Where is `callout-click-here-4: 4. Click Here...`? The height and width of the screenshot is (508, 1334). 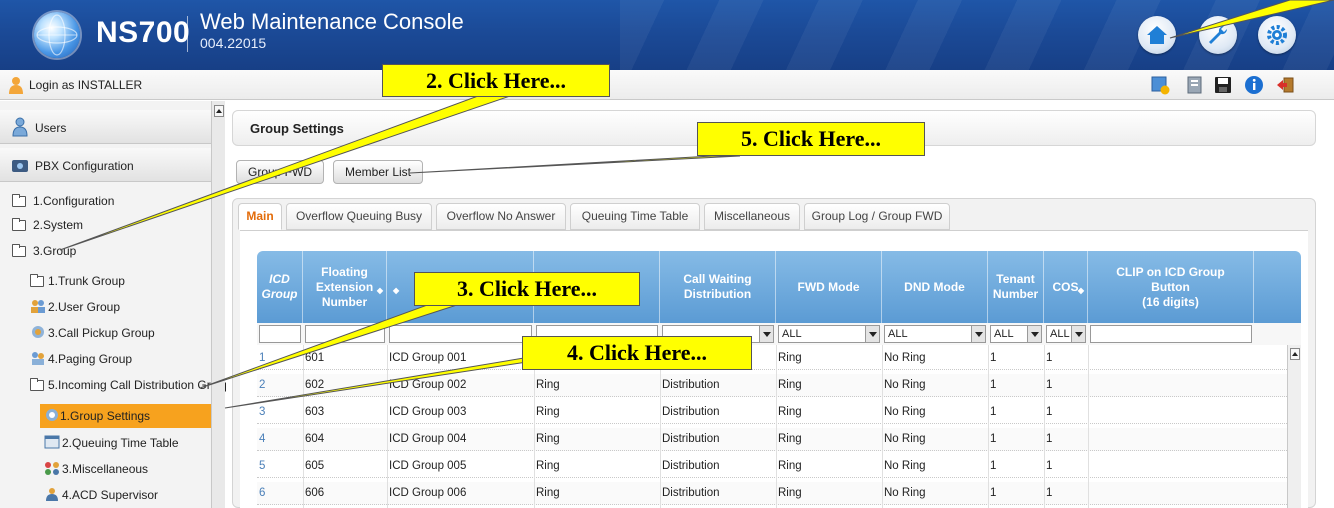 callout-click-here-4: 4. Click Here... is located at coordinates (637, 353).